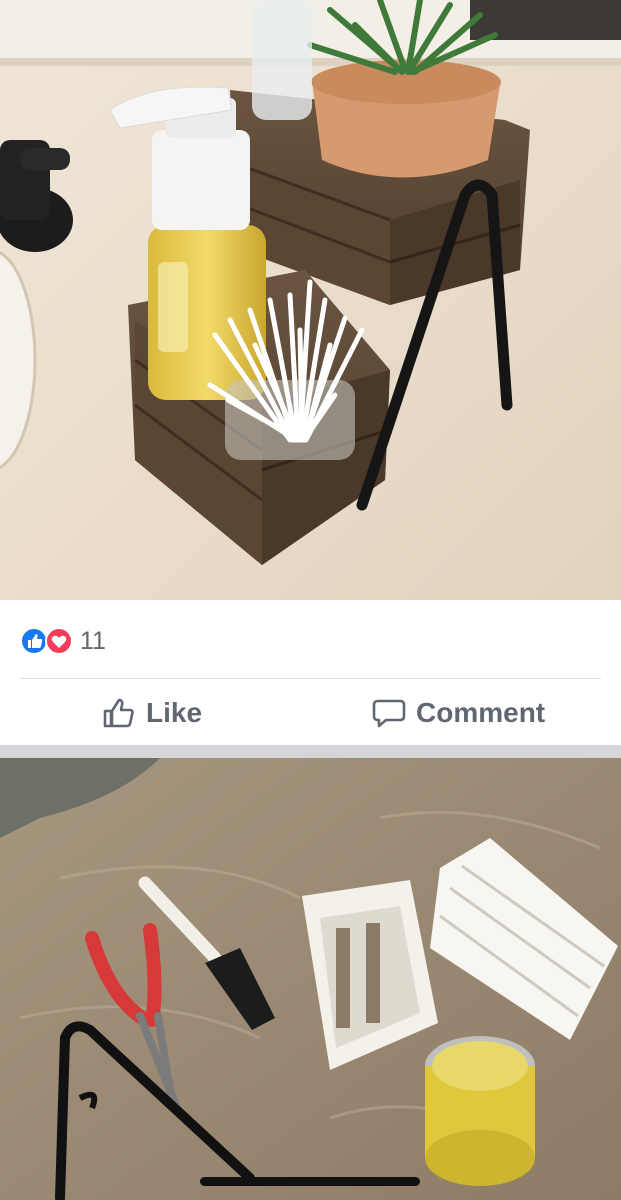 This screenshot has height=1200, width=621. I want to click on reaction-icons, so click(47, 641).